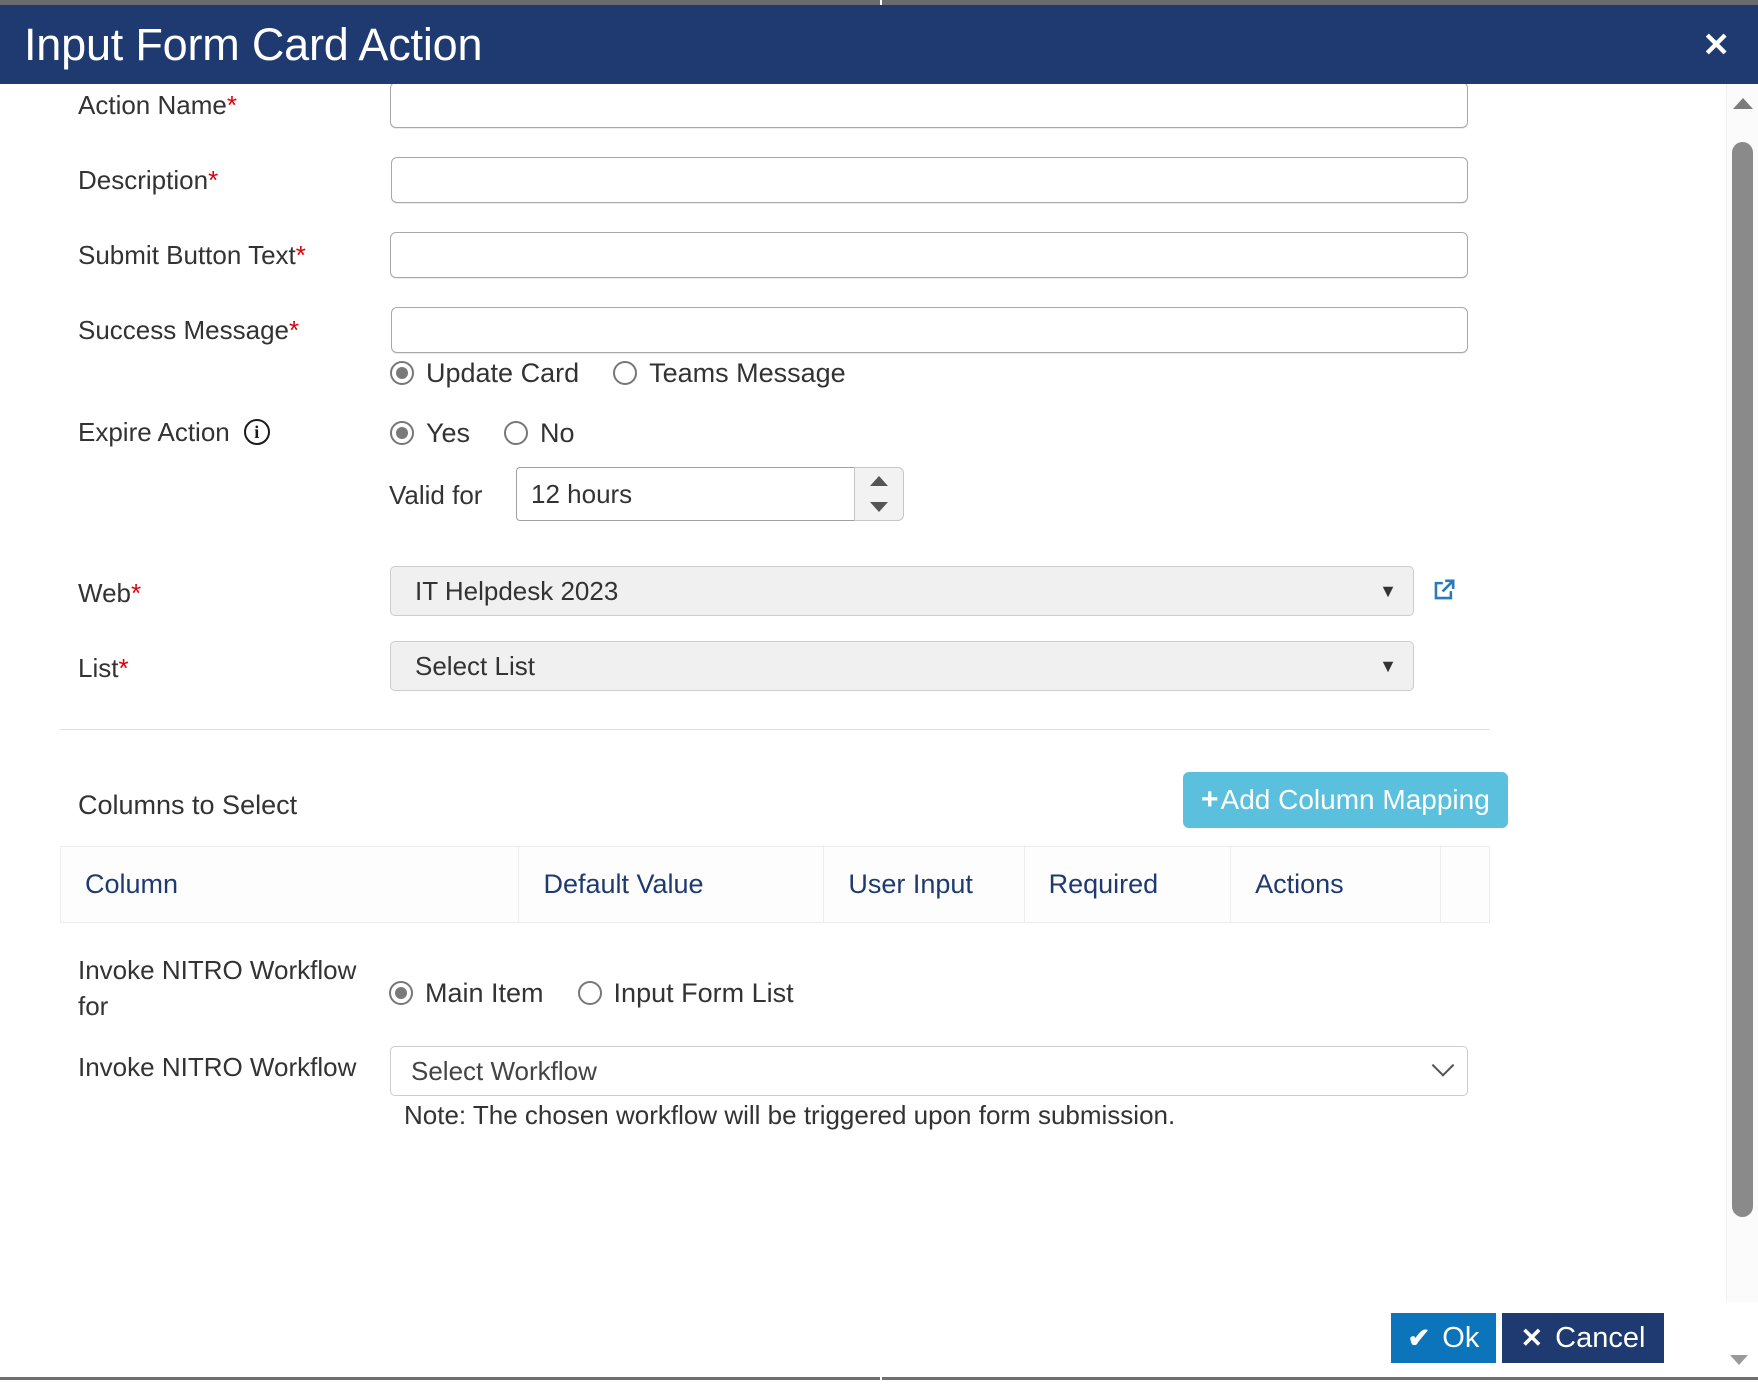 The height and width of the screenshot is (1384, 1758). I want to click on dialog-title: Input Form Card Action, so click(253, 44).